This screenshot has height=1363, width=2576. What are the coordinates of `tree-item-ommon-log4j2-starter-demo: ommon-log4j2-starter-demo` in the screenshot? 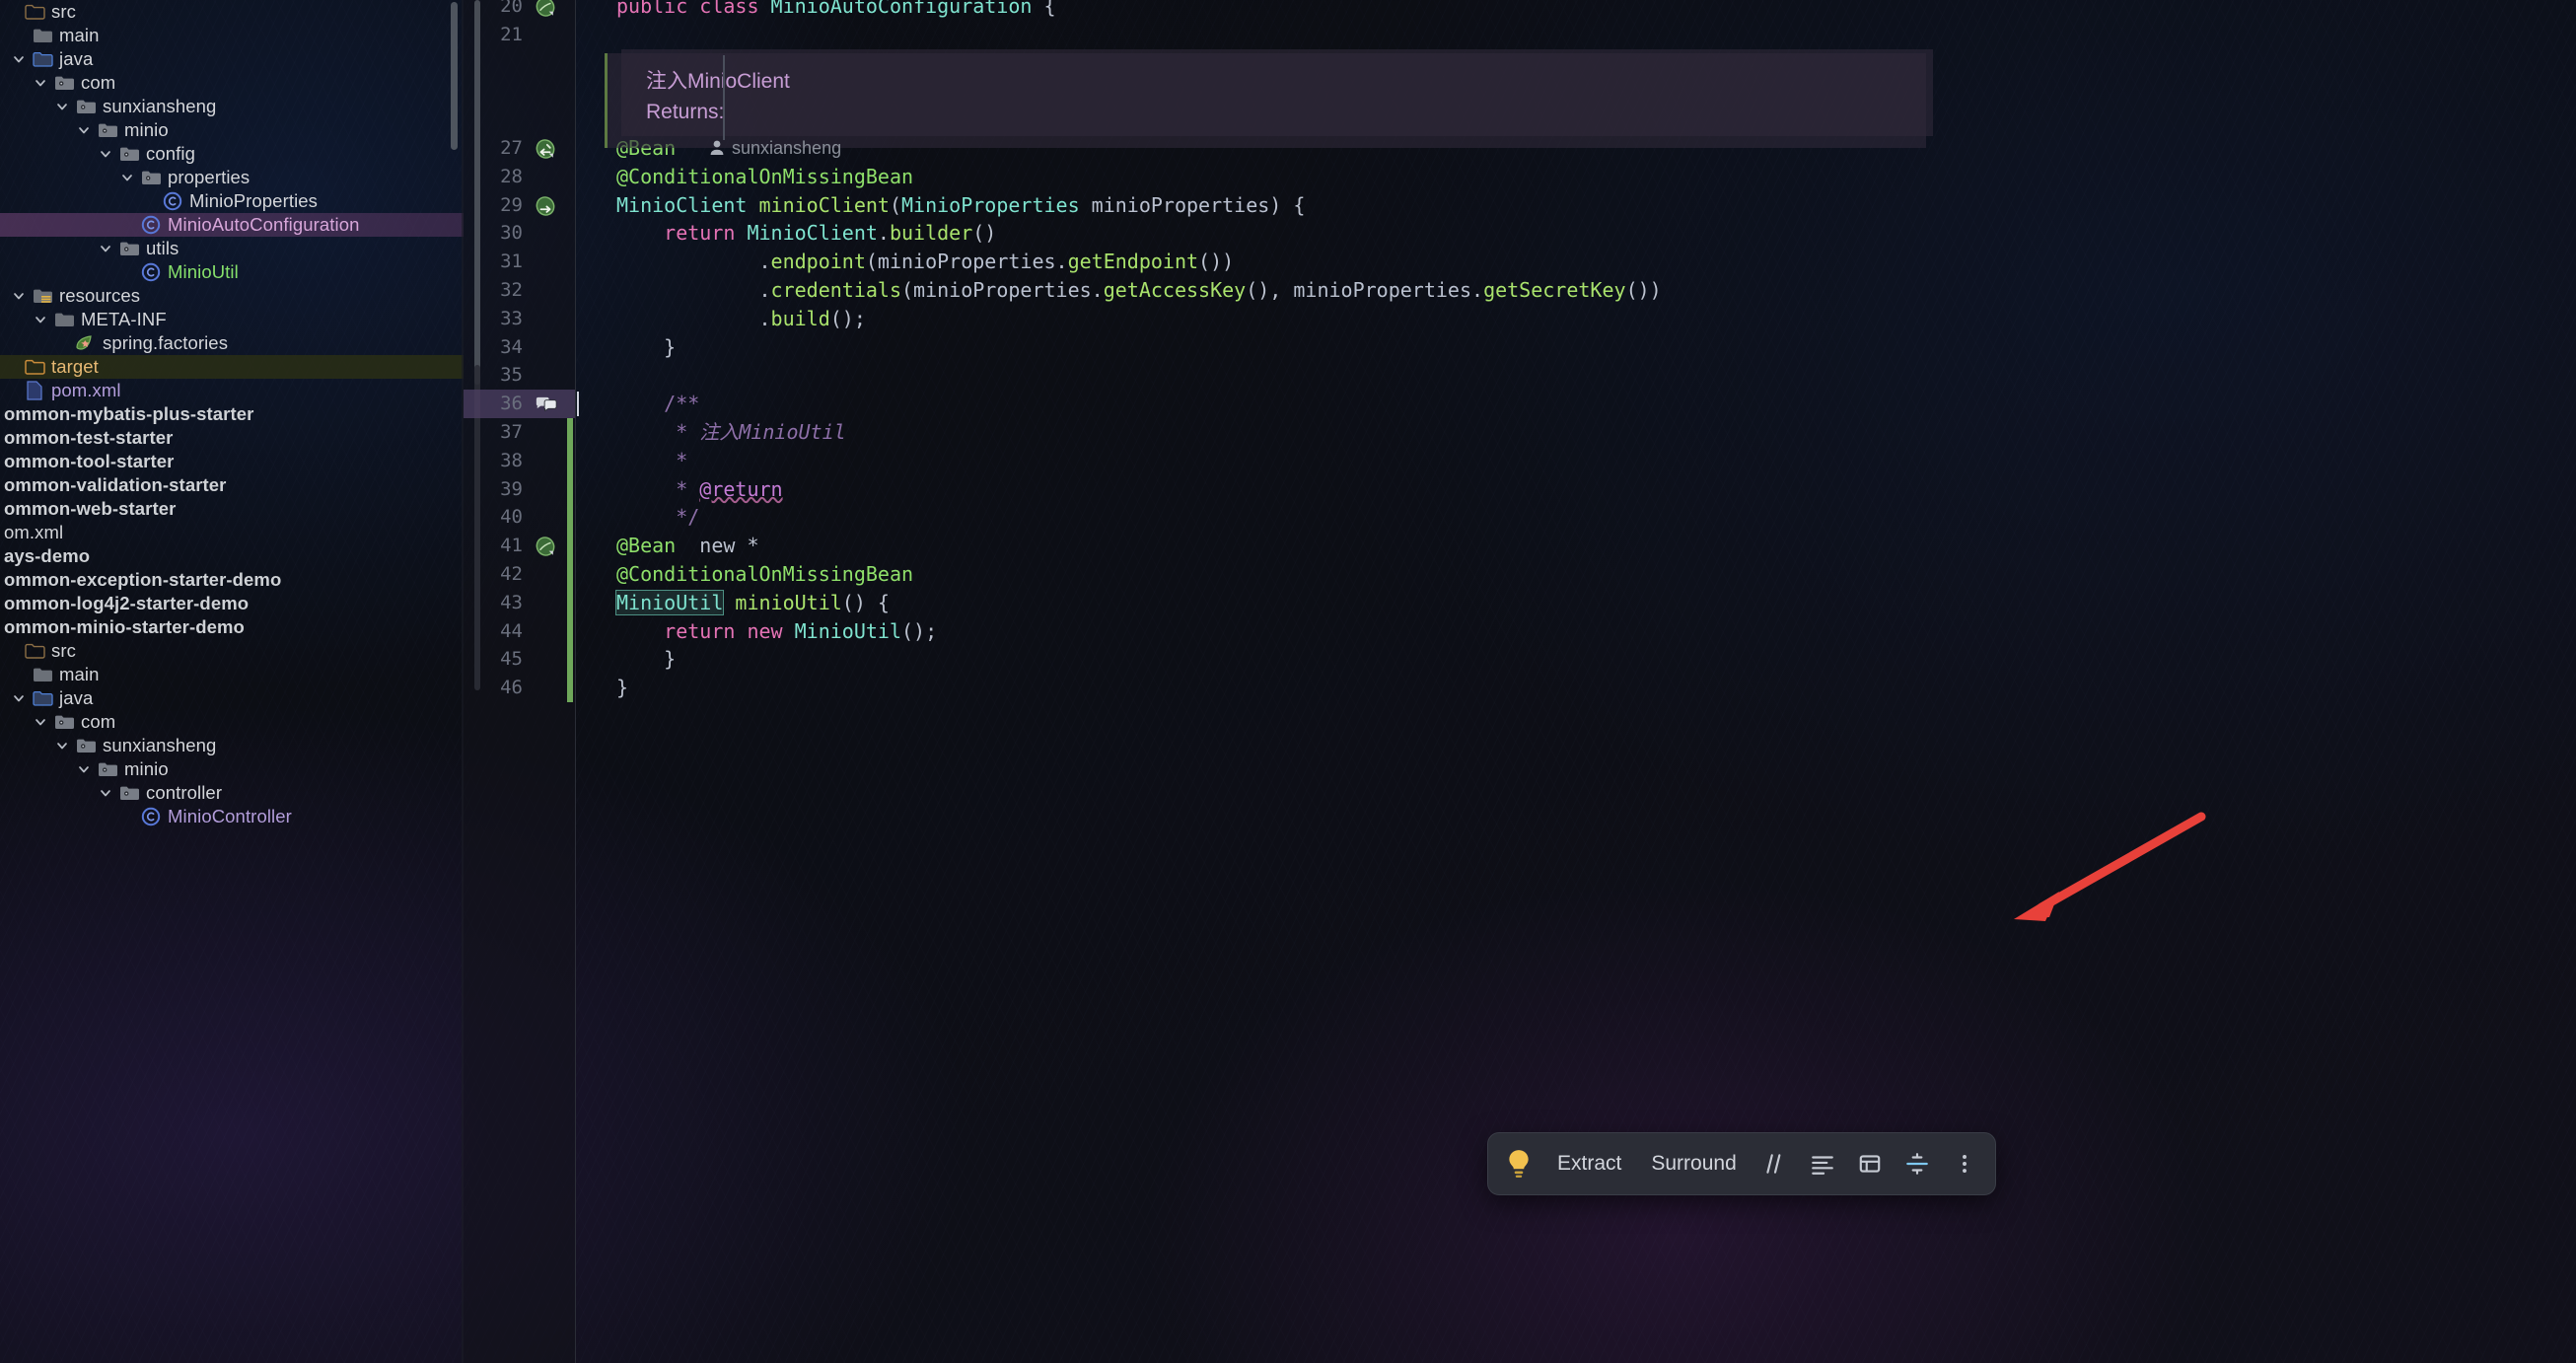 It's located at (232, 603).